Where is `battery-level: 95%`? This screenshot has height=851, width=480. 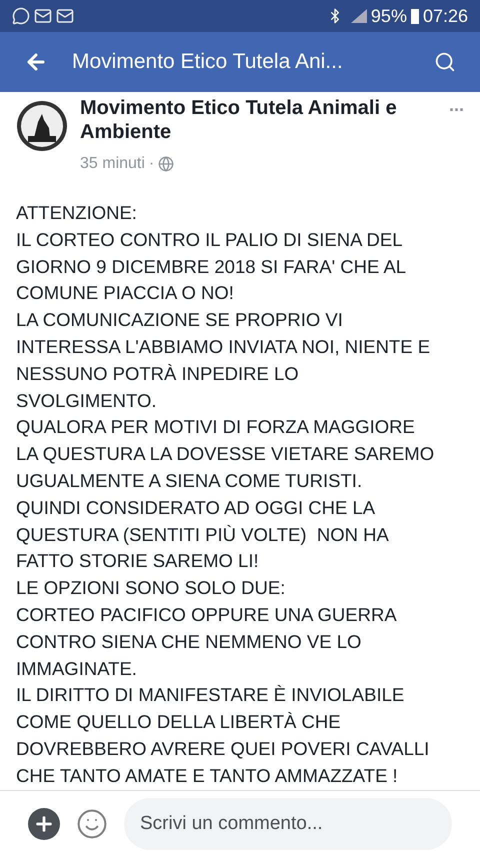
battery-level: 95% is located at coordinates (388, 16).